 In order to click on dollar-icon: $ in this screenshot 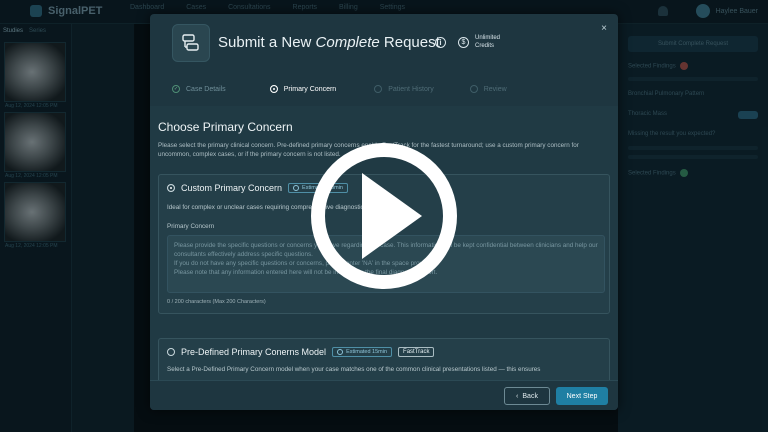, I will do `click(463, 42)`.